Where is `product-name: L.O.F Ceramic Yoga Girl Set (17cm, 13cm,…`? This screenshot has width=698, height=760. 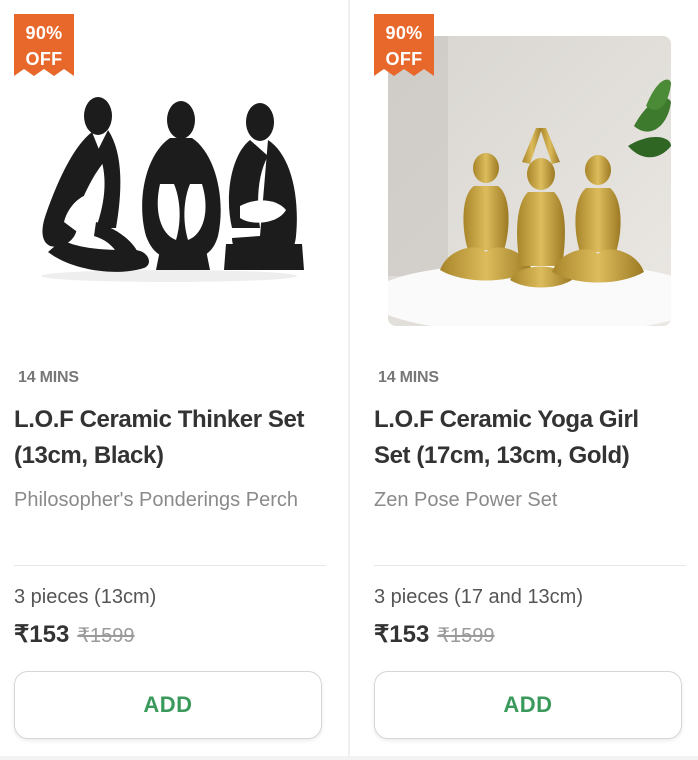
product-name: L.O.F Ceramic Yoga Girl Set (17cm, 13cm,… is located at coordinates (524, 438).